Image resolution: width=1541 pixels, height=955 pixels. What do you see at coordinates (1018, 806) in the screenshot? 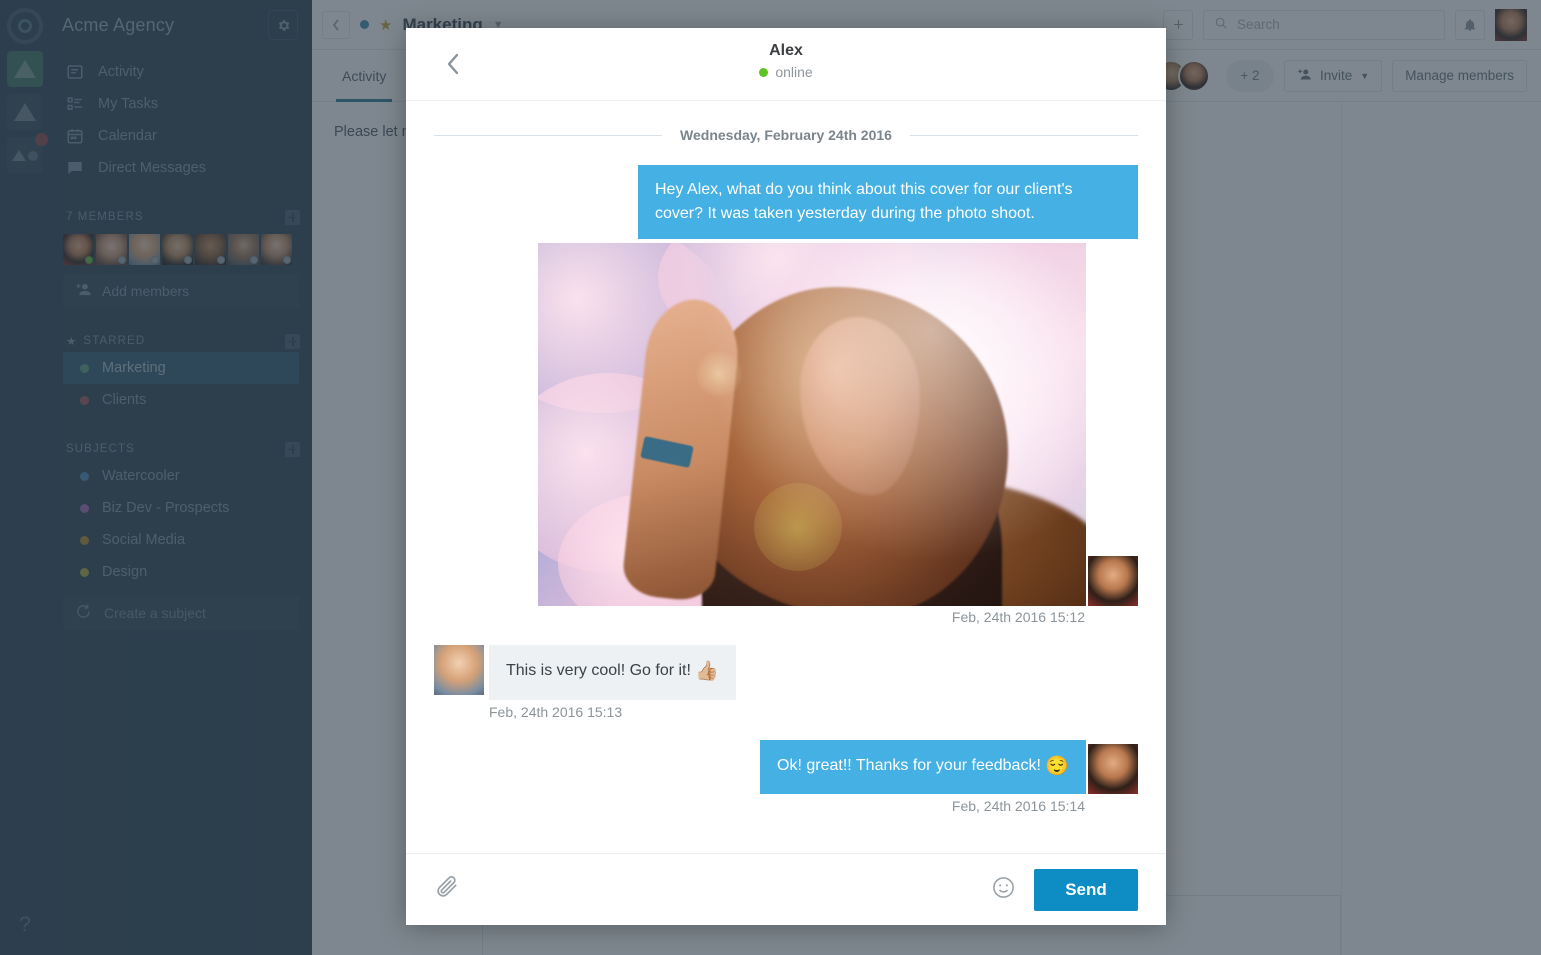
I see `message-timestamp: Feb, 24th 2016 15:14` at bounding box center [1018, 806].